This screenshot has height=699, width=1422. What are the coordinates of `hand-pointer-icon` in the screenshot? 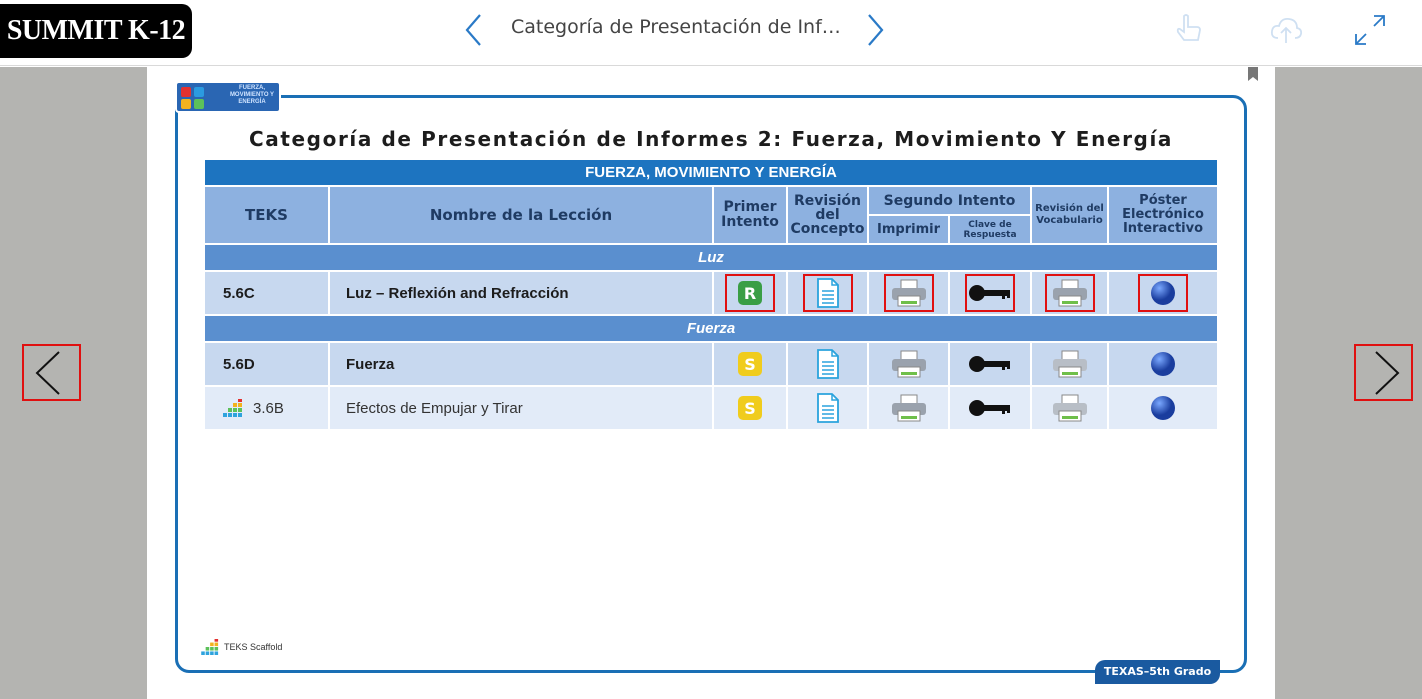 It's located at (1188, 27).